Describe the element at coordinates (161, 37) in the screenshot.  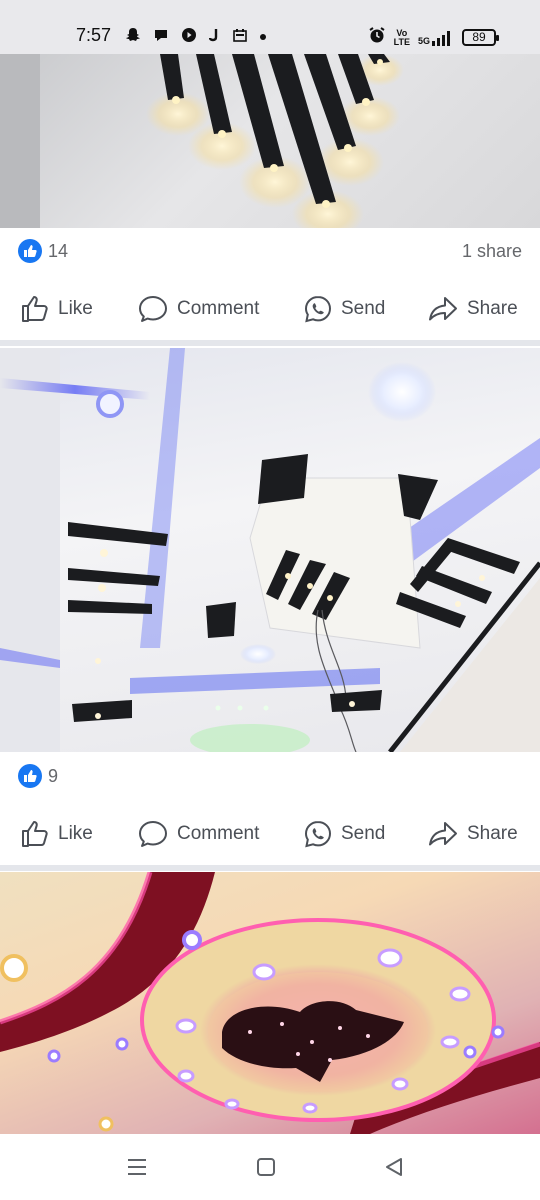
I see `chat-bubble-icon` at that location.